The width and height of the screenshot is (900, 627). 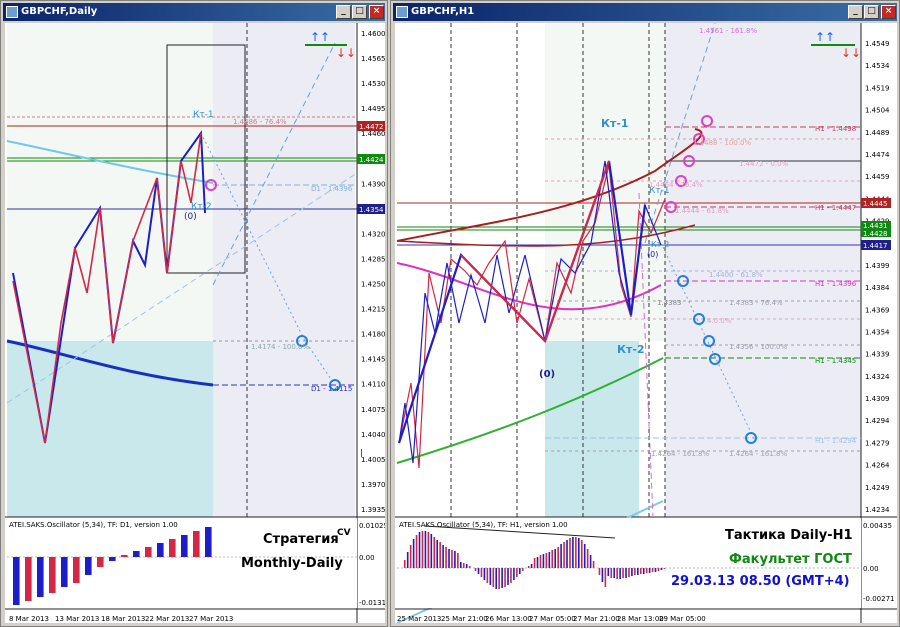 What do you see at coordinates (201, 207) in the screenshot?
I see `label-kt2: Кт-2` at bounding box center [201, 207].